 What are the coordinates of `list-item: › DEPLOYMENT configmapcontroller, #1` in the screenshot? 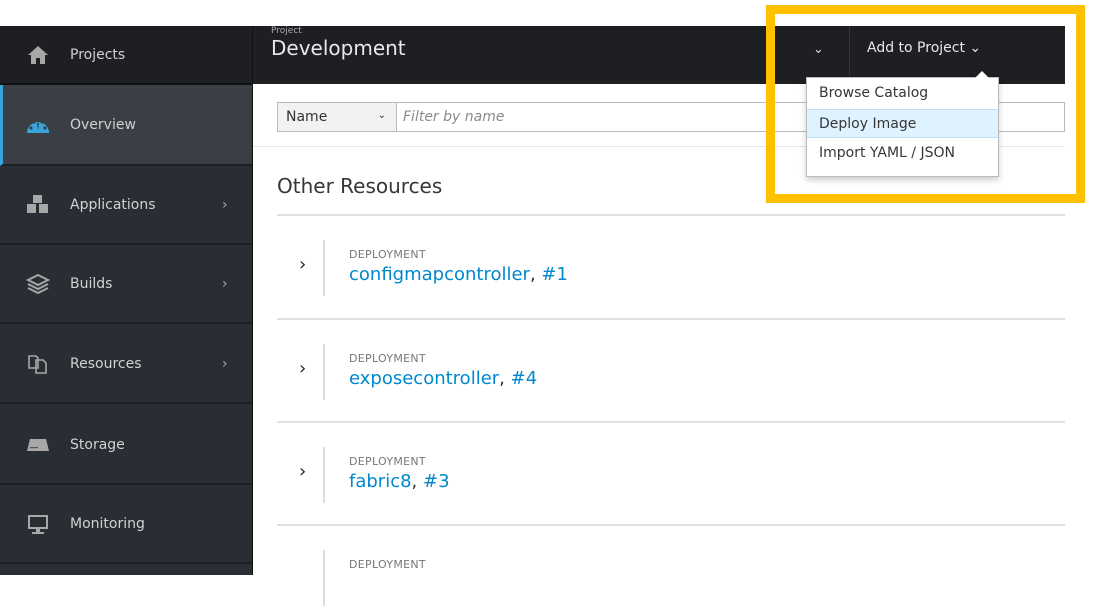 It's located at (671, 270).